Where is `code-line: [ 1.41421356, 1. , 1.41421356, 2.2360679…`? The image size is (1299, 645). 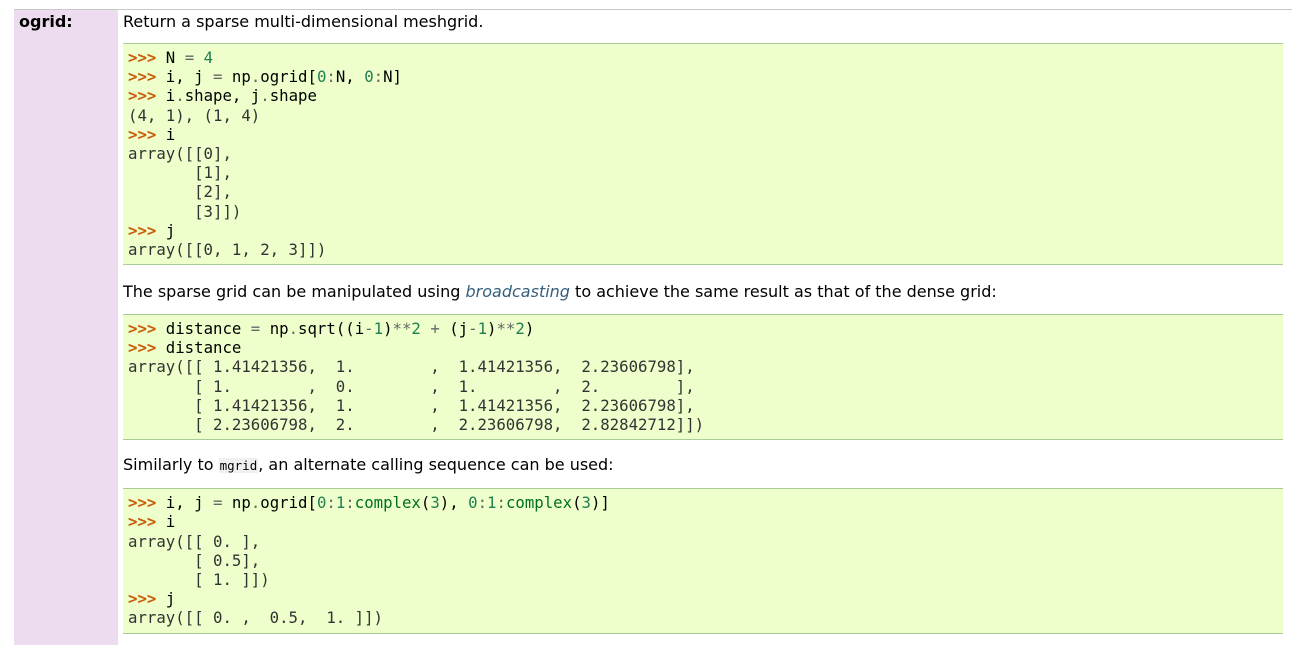
code-line: [ 1.41421356, 1. , 1.41421356, 2.2360679… is located at coordinates (411, 405).